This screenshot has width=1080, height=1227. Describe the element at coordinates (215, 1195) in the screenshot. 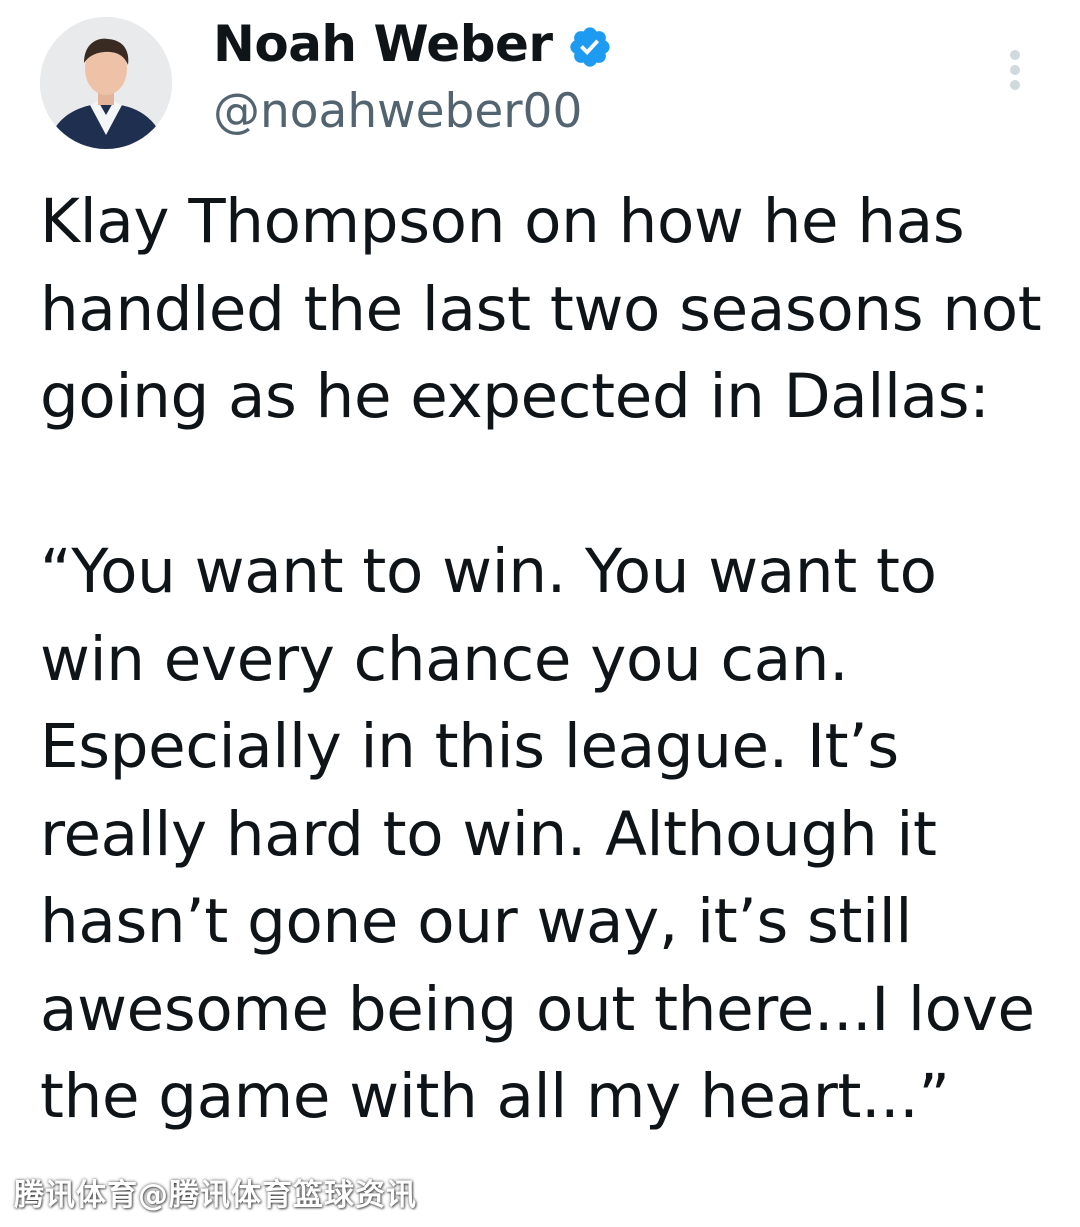

I see `watermark: 腾讯体育@腾讯体育篮球资讯` at that location.